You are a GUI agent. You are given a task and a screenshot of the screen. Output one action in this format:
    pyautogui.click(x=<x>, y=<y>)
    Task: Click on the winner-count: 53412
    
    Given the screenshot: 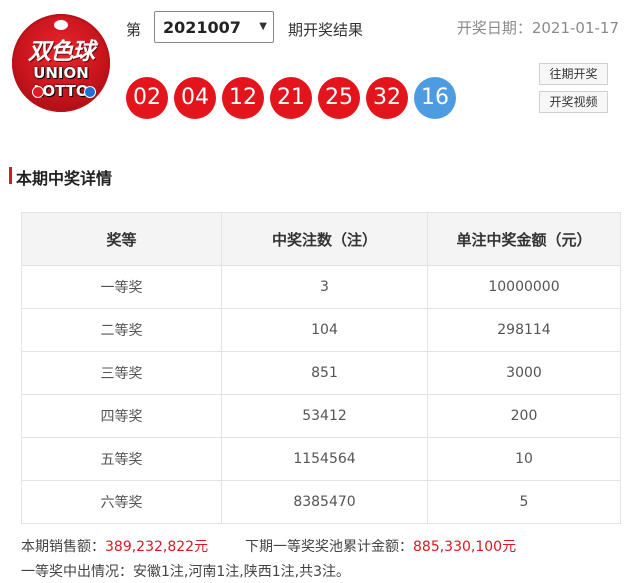 What is the action you would take?
    pyautogui.click(x=324, y=416)
    